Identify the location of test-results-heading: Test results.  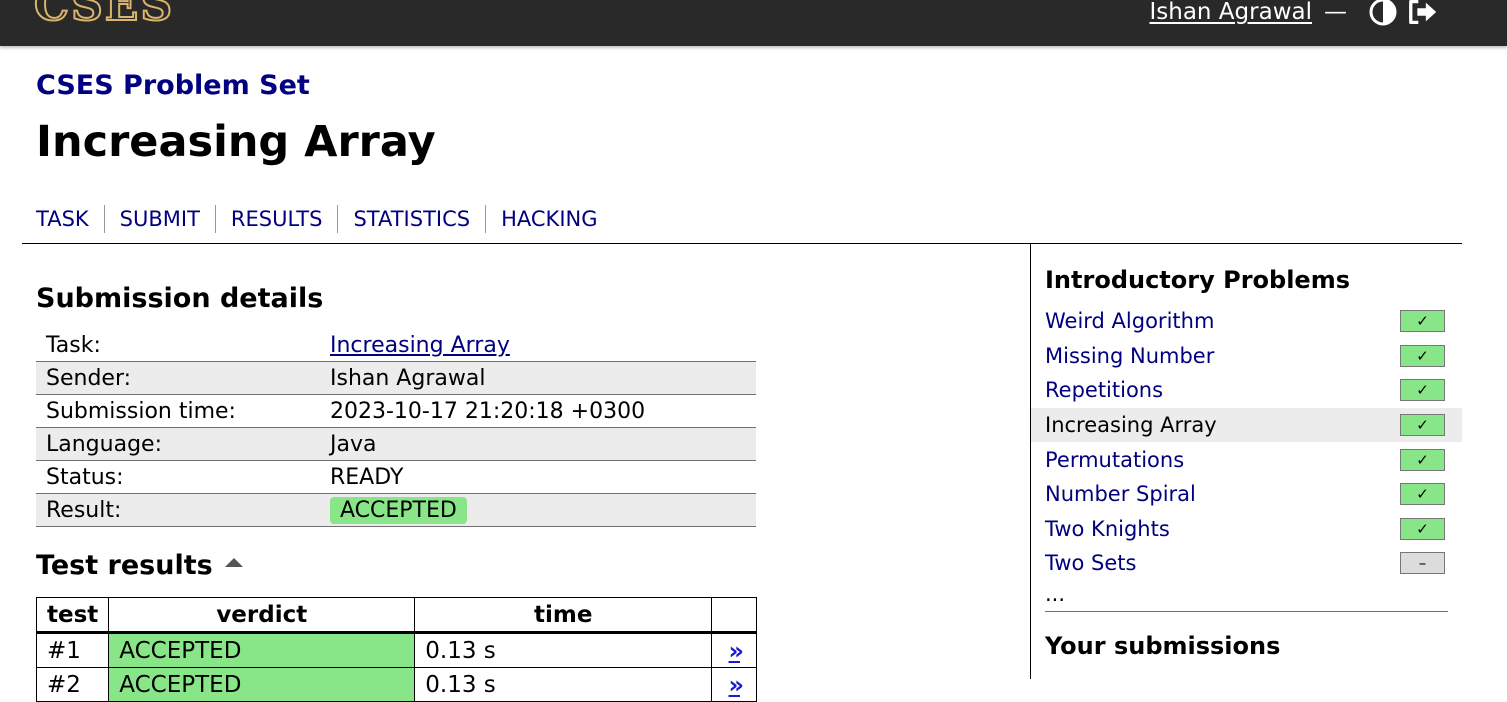
(139, 565).